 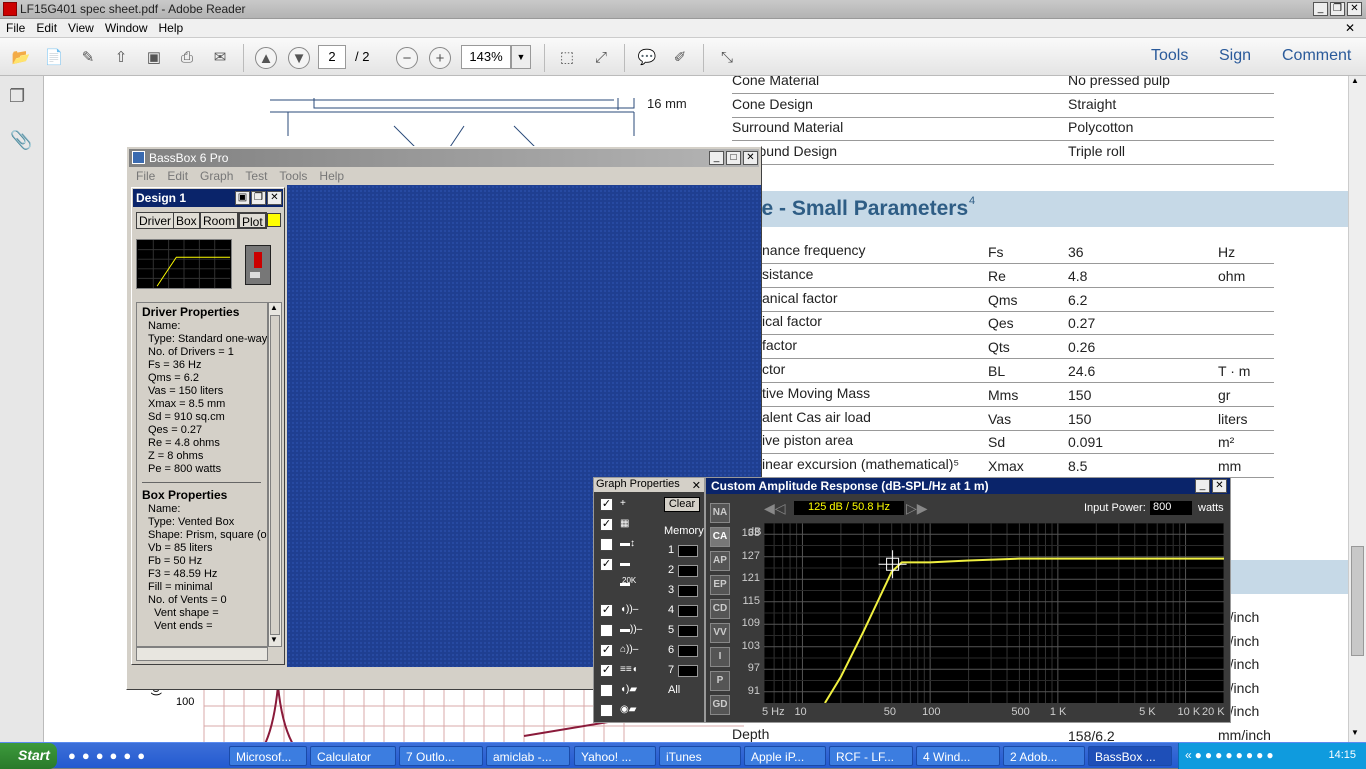 What do you see at coordinates (144, 175) in the screenshot?
I see `bb-menu-file: File` at bounding box center [144, 175].